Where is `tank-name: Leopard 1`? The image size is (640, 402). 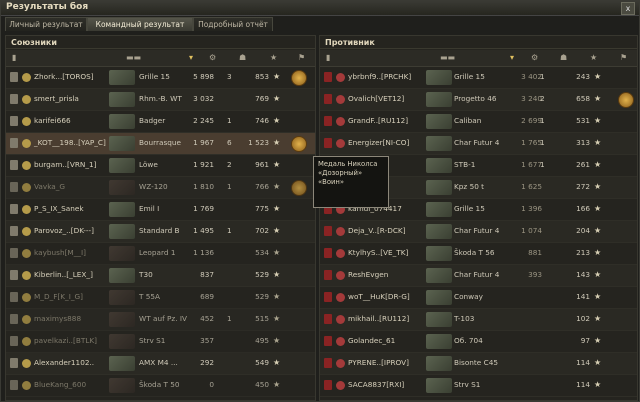
tank-name: Leopard 1 is located at coordinates (157, 252).